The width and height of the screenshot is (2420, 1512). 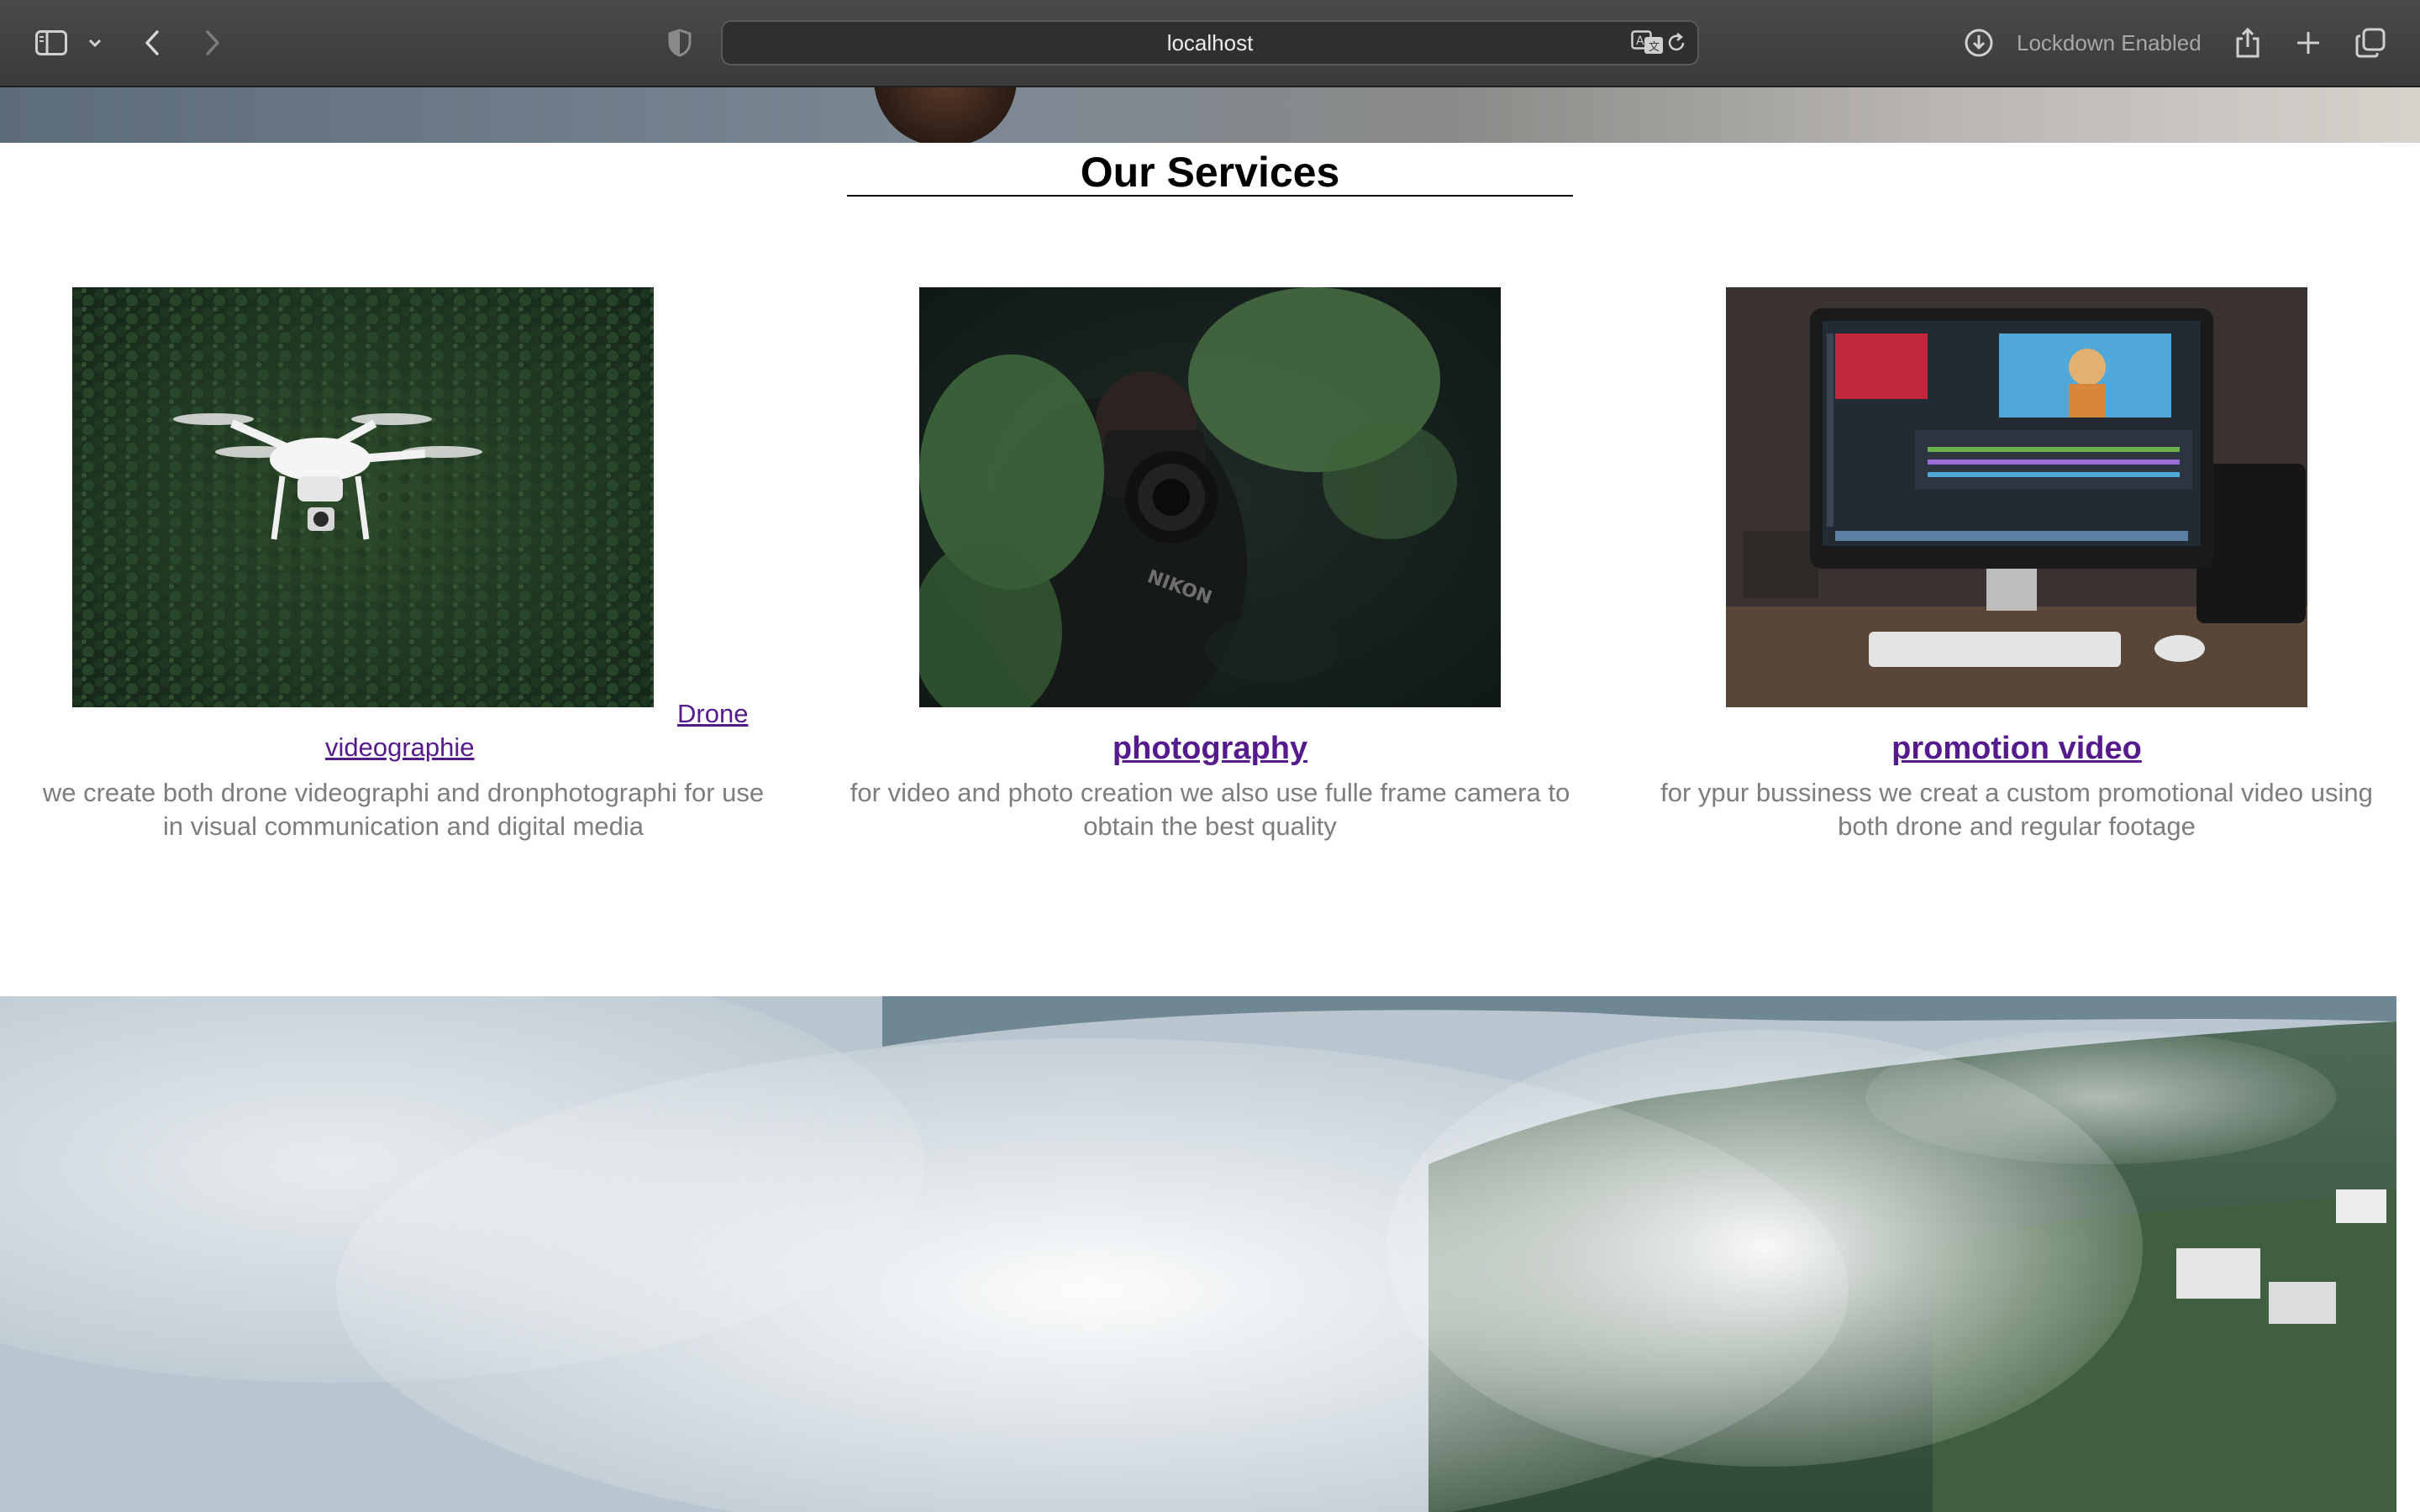 I want to click on photography-title-link: photography, so click(x=1210, y=748).